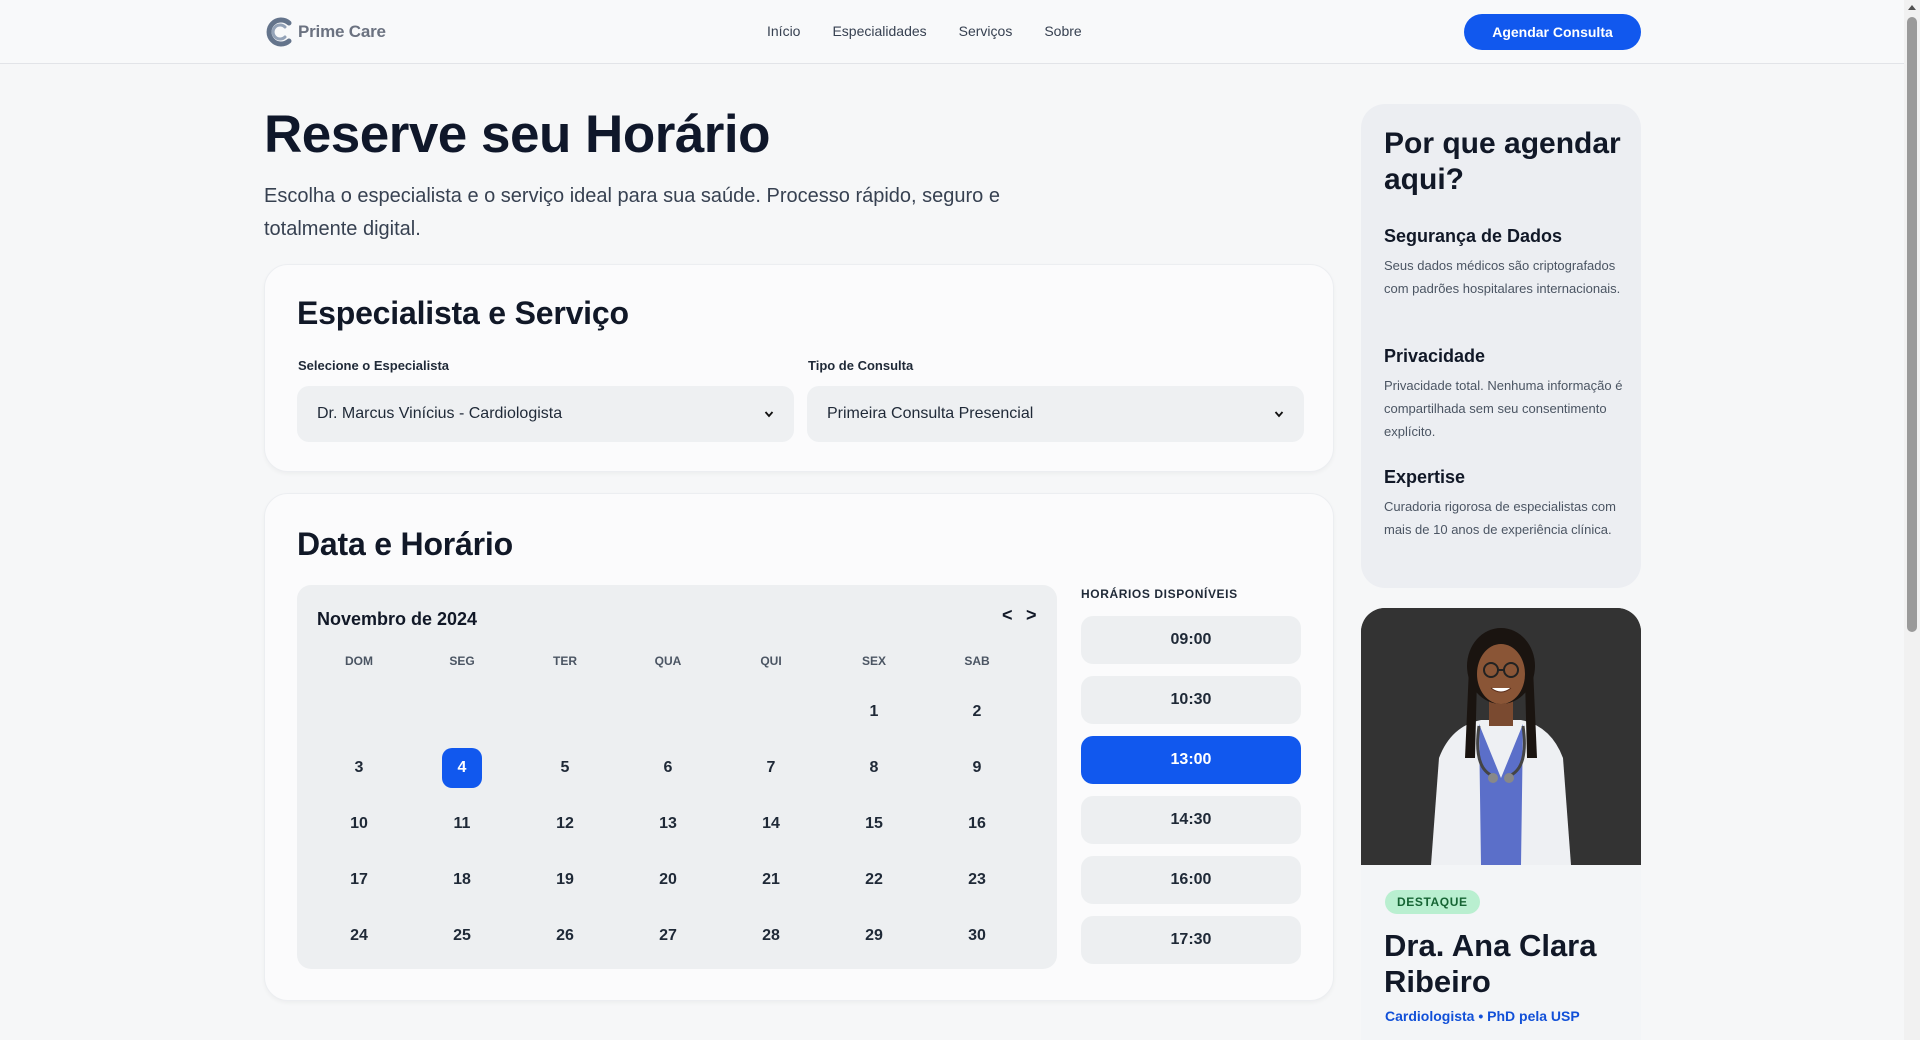 Image resolution: width=1920 pixels, height=1040 pixels. I want to click on calendar-day: 11, so click(462, 824).